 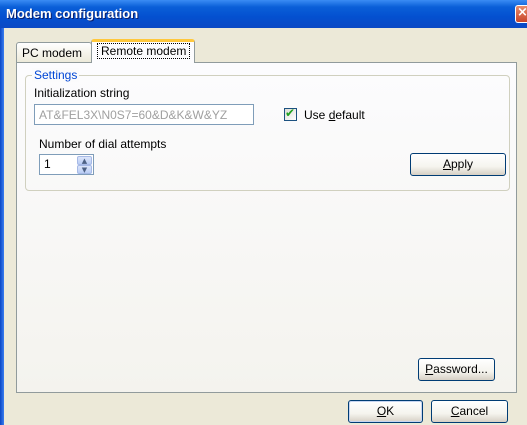 I want to click on ok-rest: K, so click(x=390, y=411).